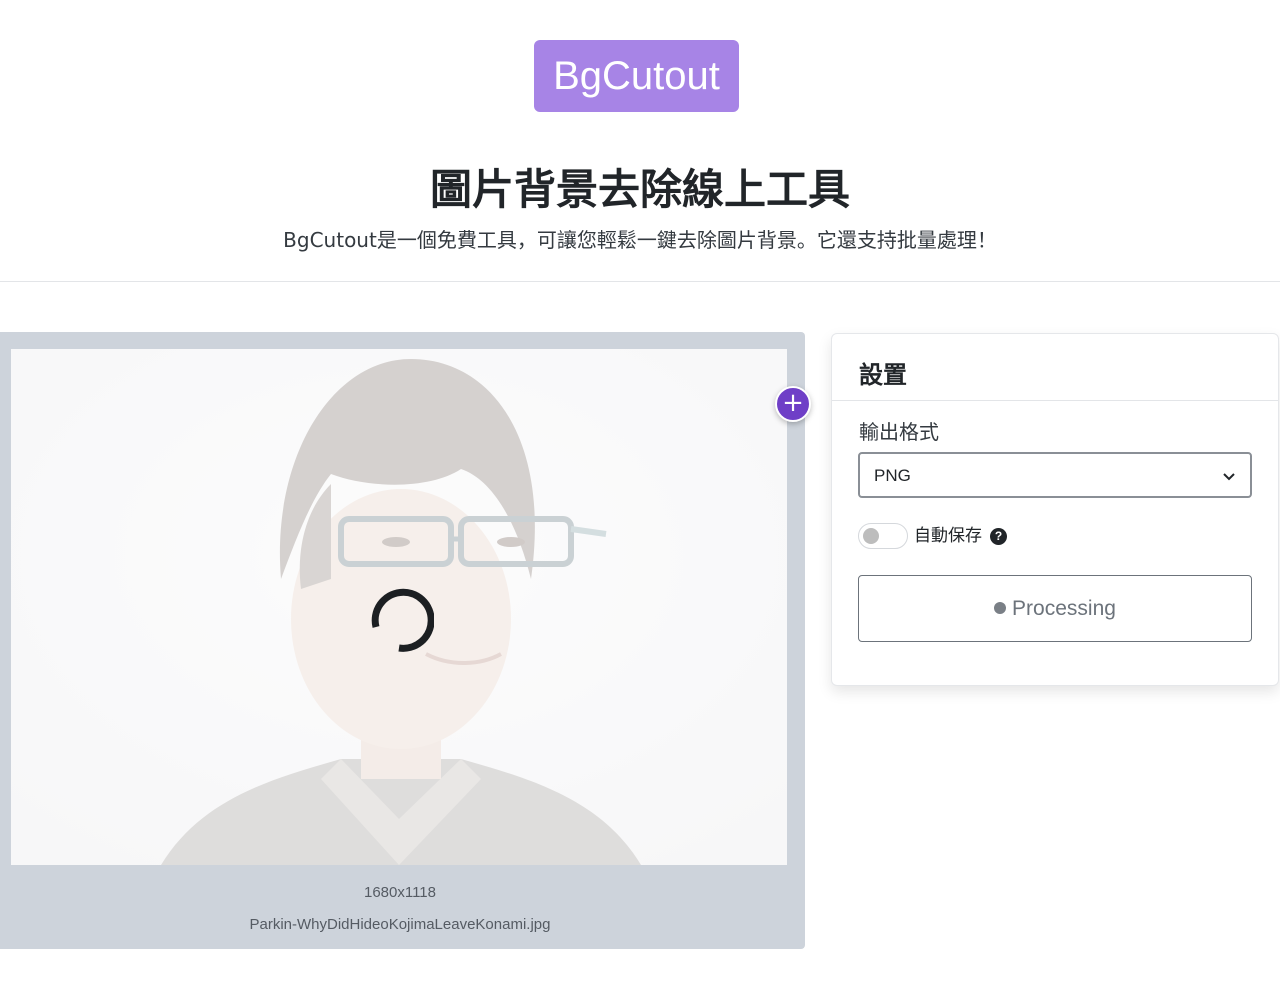 The image size is (1280, 1002). I want to click on page-title: 圖片背景去除線上工具, so click(639, 189).